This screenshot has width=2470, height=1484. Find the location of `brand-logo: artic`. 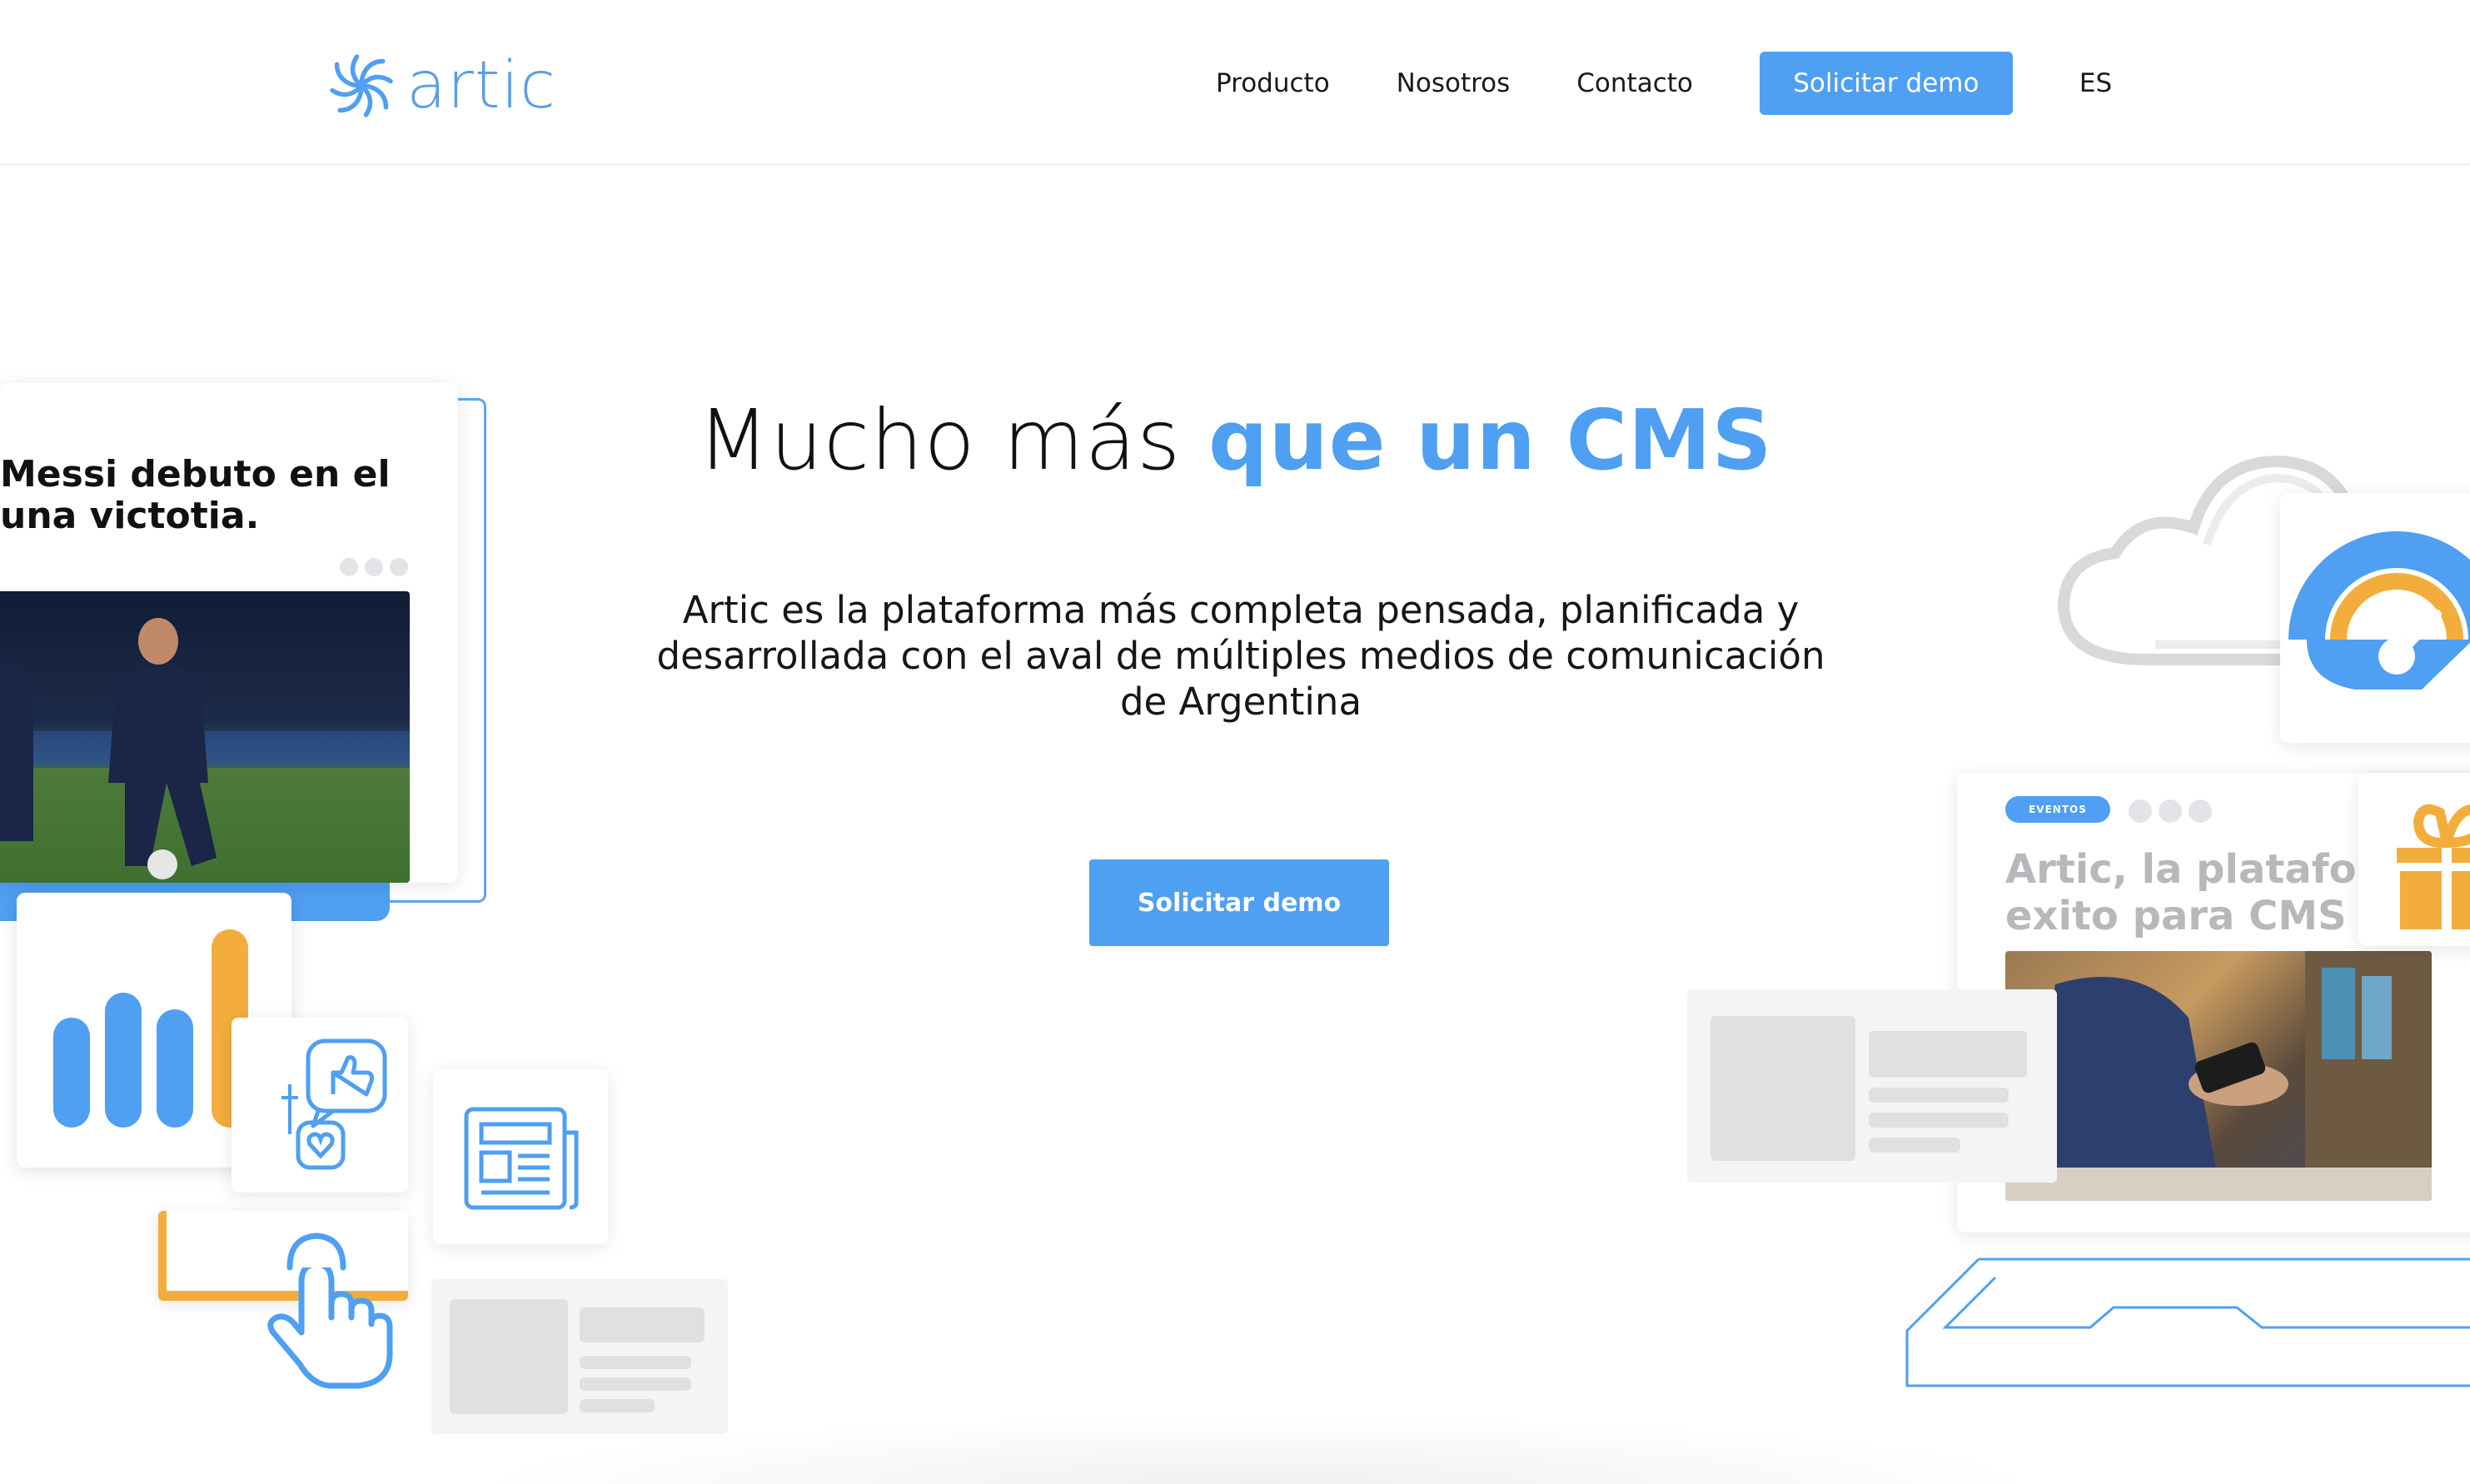

brand-logo: artic is located at coordinates (439, 86).